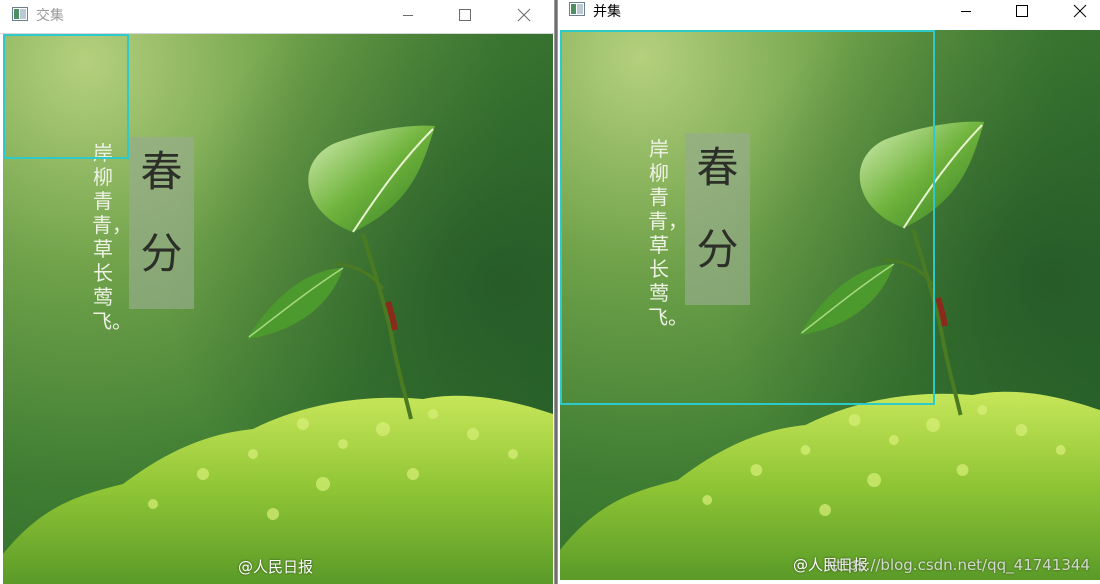 Image resolution: width=1100 pixels, height=584 pixels. Describe the element at coordinates (112, 237) in the screenshot. I see `poem-text: 岸柳青青，草长莺飞。` at that location.